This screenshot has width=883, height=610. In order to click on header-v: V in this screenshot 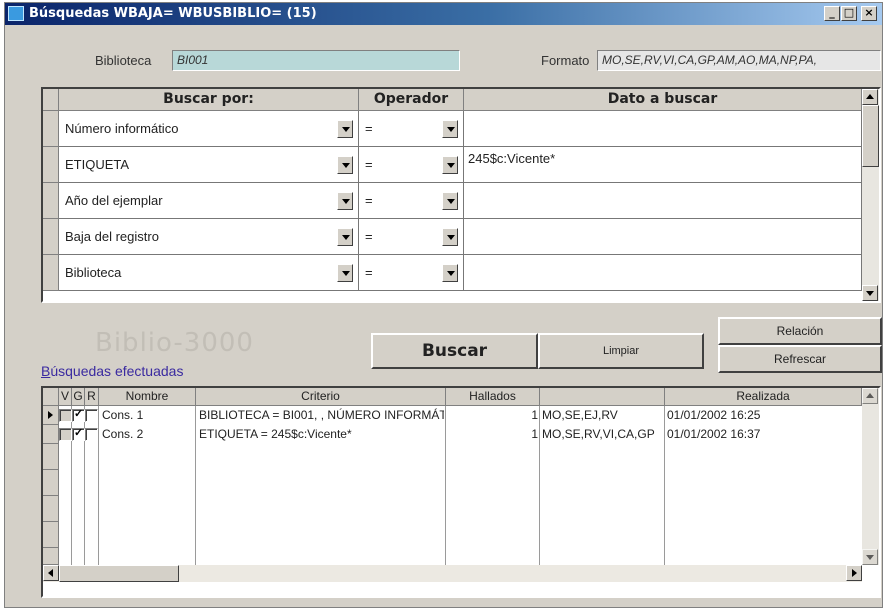, I will do `click(65, 397)`.